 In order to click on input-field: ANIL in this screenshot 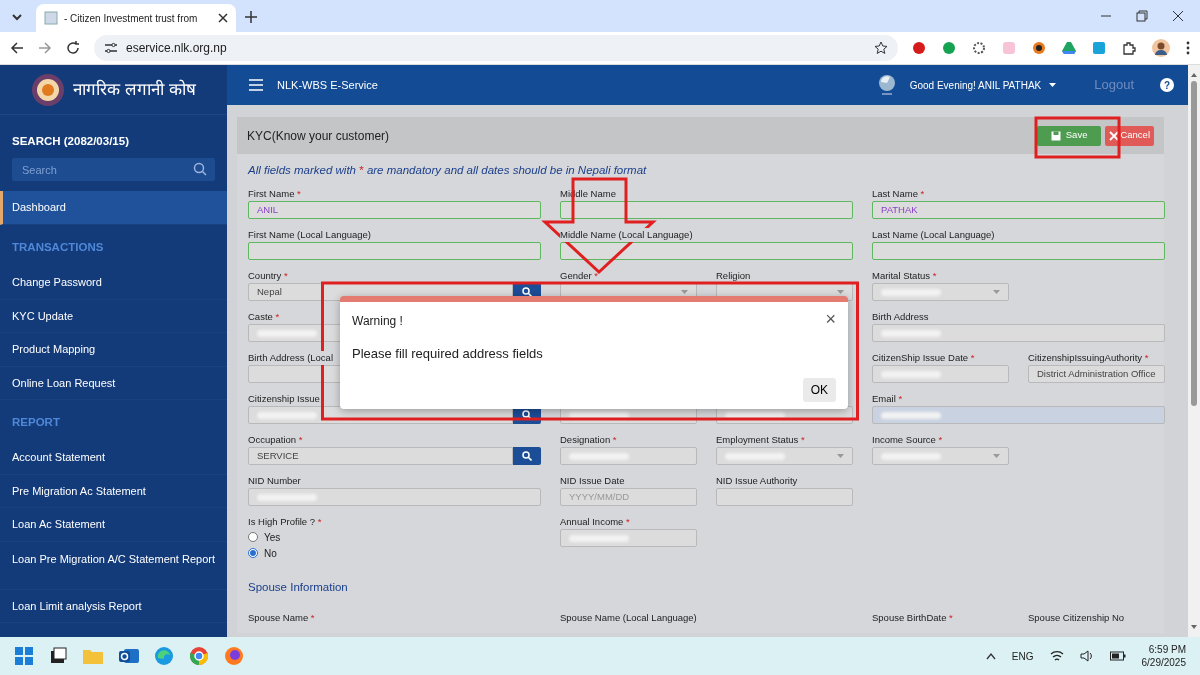, I will do `click(394, 210)`.